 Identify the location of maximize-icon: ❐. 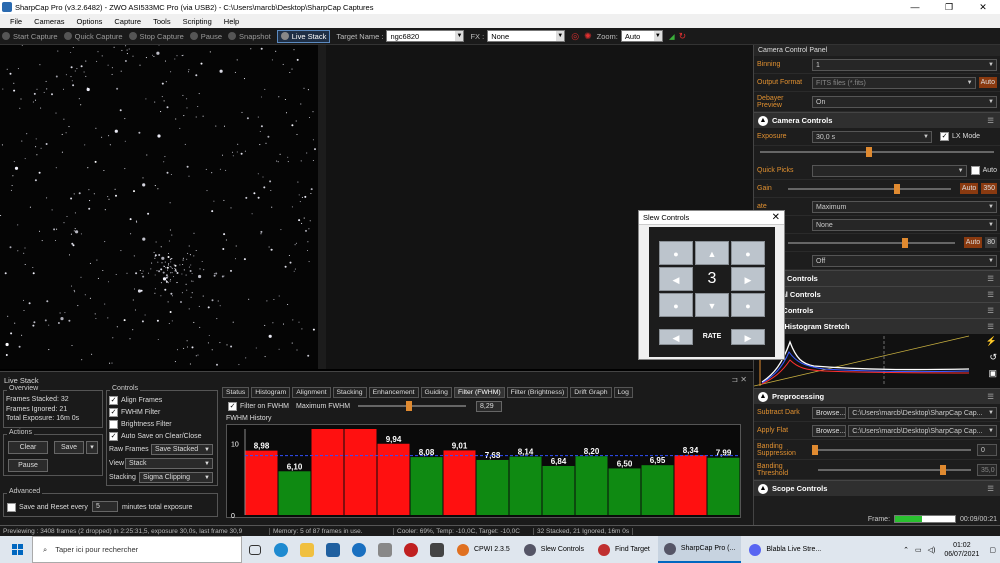
(949, 7).